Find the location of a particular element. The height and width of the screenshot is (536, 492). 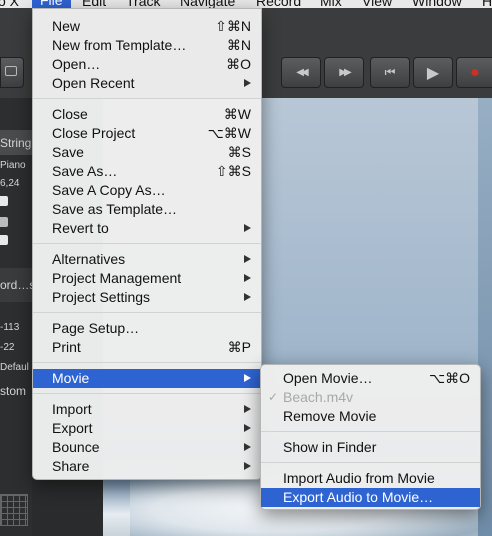

menu-item-alternatives: Alternatives is located at coordinates (147, 259).